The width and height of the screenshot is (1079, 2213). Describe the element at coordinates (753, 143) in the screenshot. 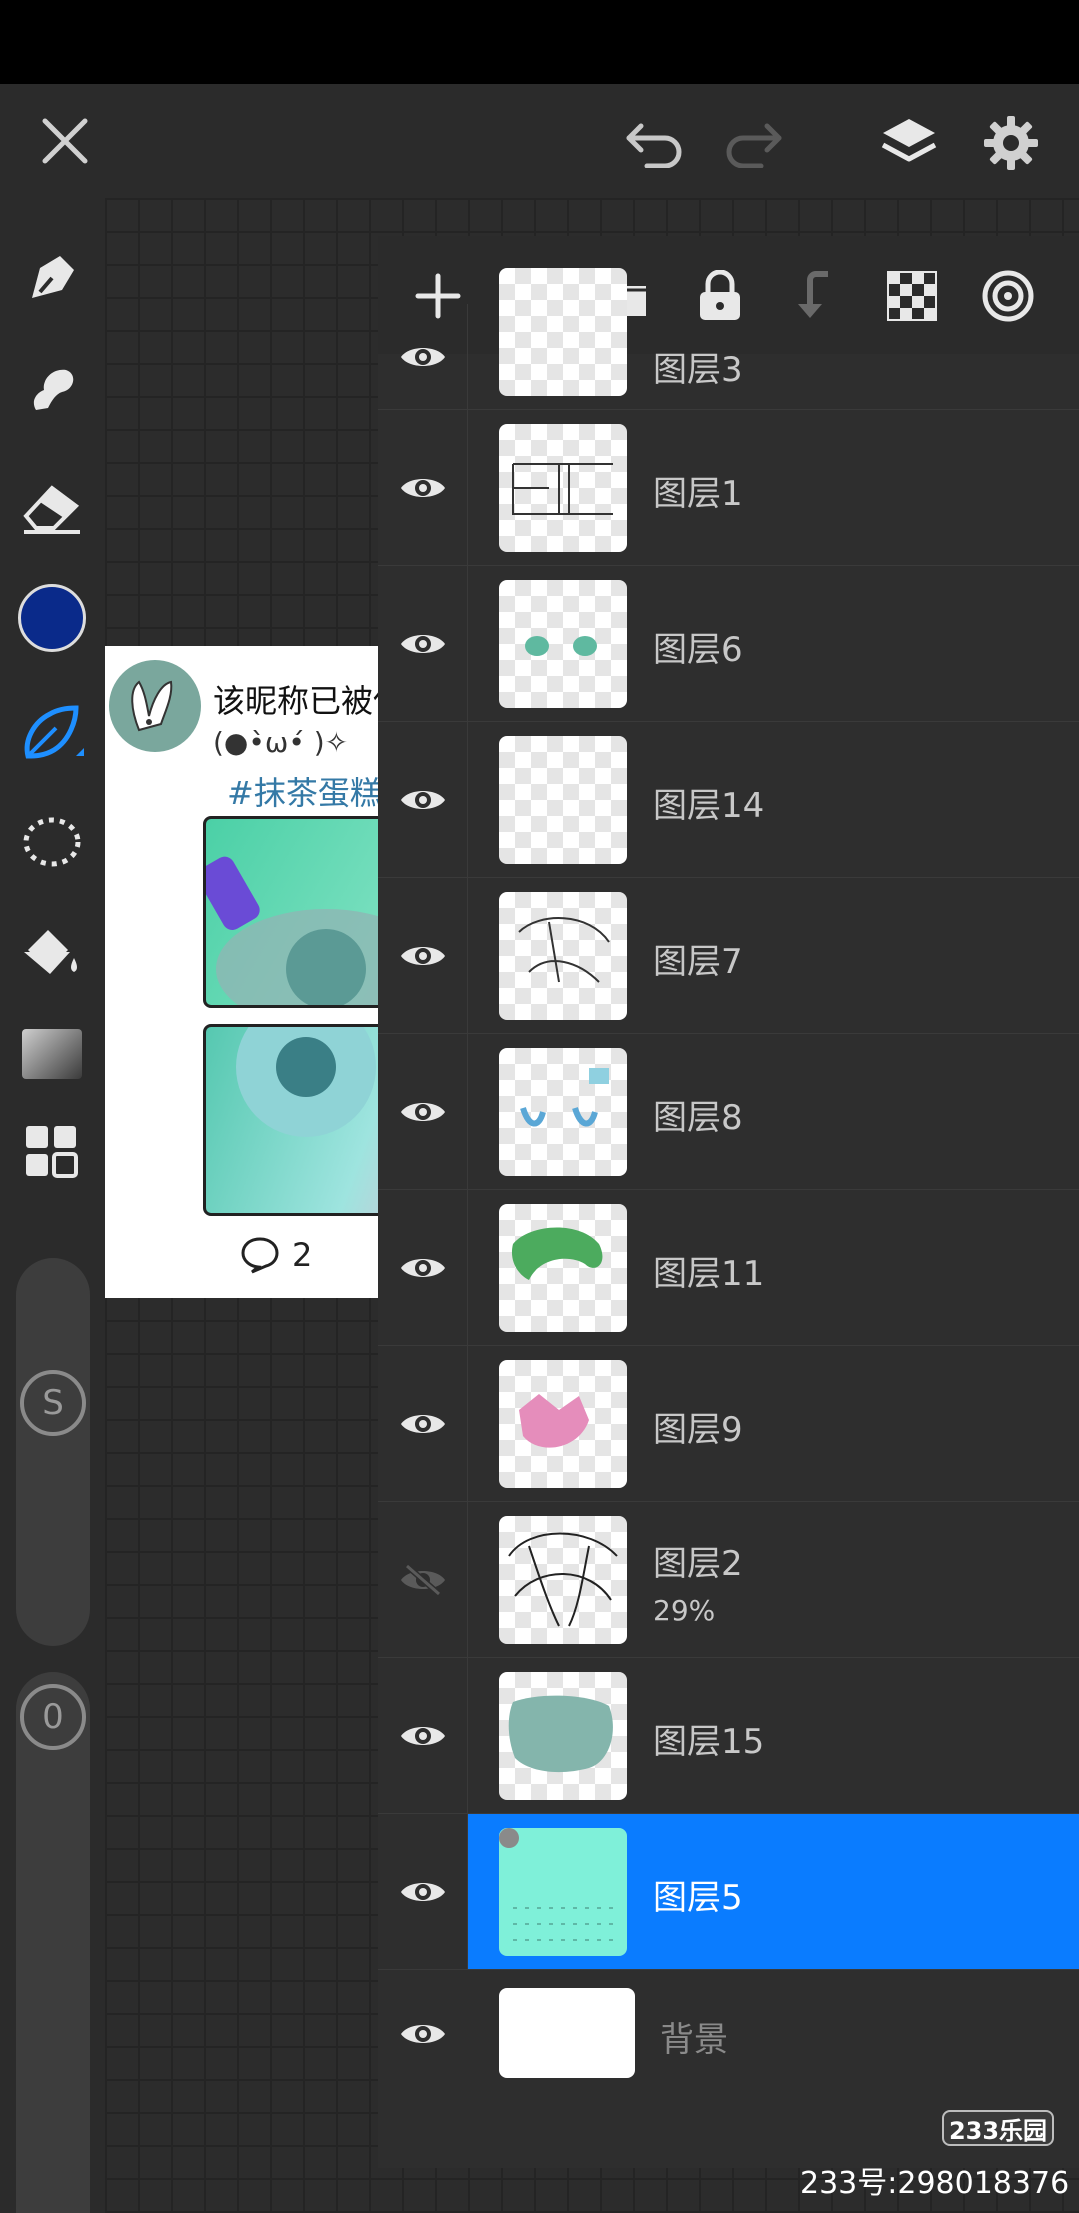

I see `redo-icon` at that location.